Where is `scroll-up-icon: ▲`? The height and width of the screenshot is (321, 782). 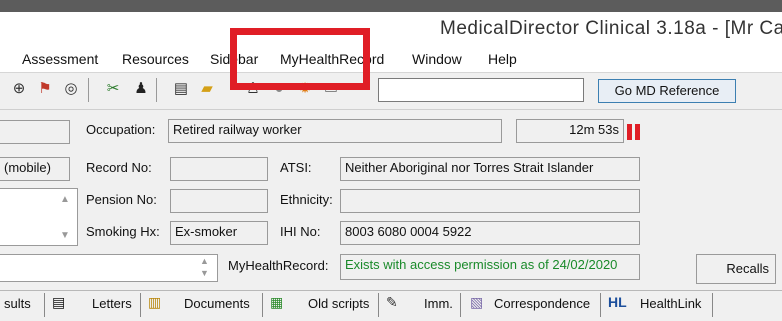 scroll-up-icon: ▲ is located at coordinates (65, 199).